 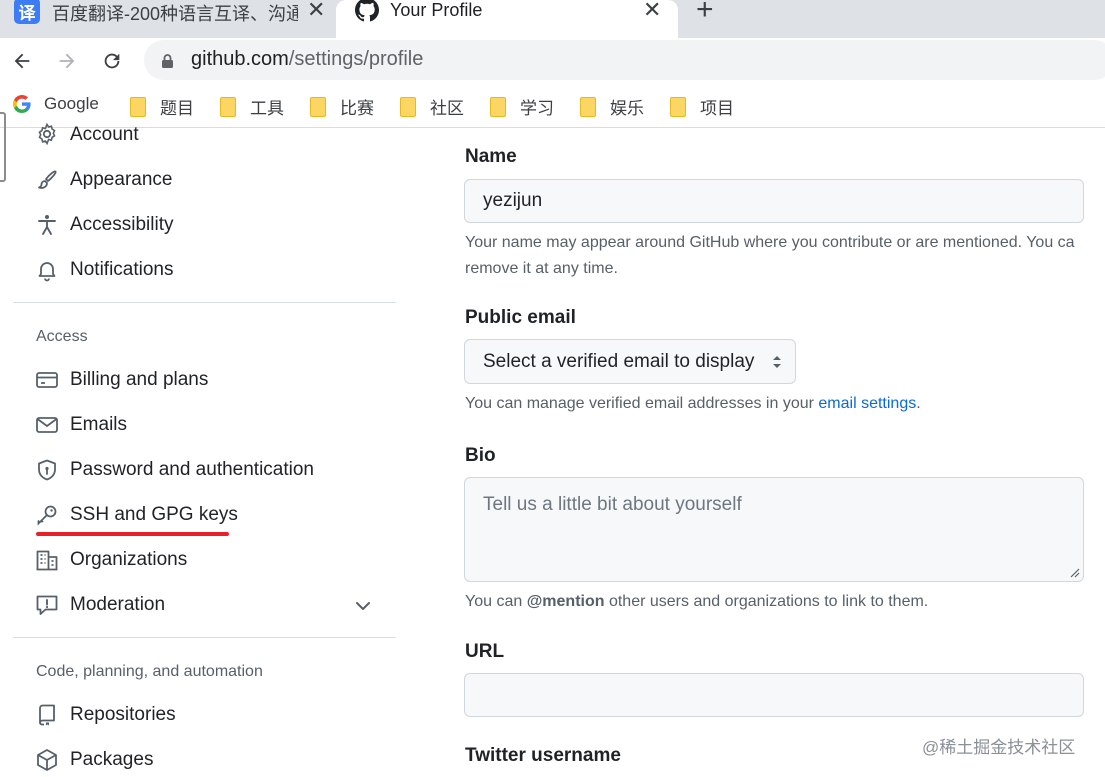 I want to click on name-input: yezijun, so click(x=774, y=201).